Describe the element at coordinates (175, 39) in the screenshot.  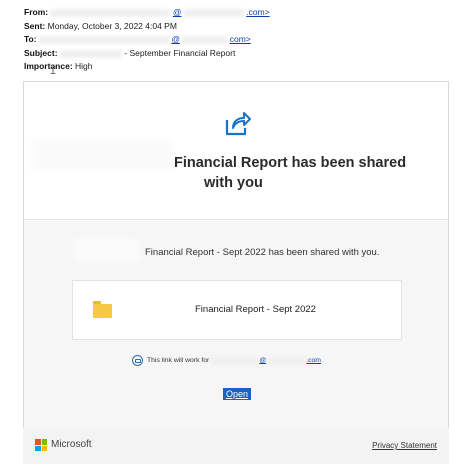
I see `to-at: @` at that location.